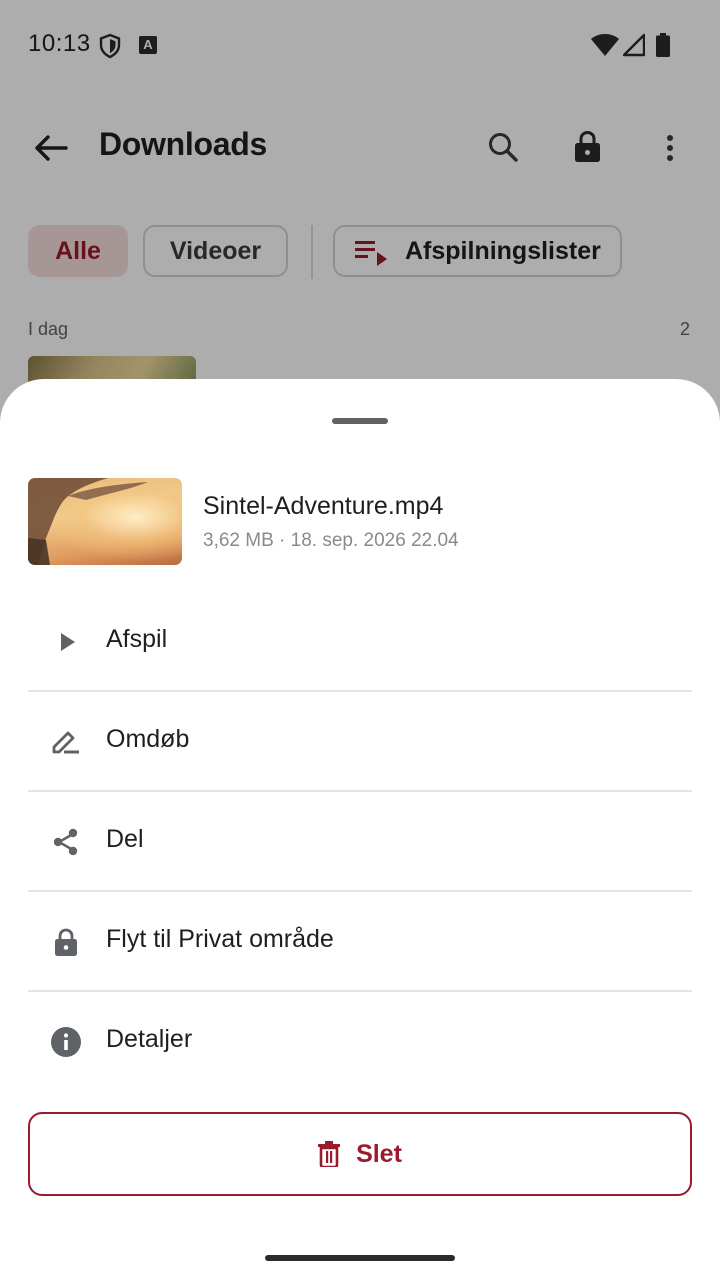 This screenshot has width=720, height=1280. Describe the element at coordinates (65, 842) in the screenshot. I see `share-icon` at that location.